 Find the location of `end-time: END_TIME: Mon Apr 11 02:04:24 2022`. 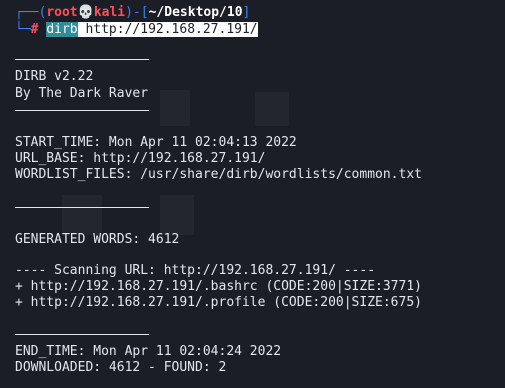

end-time: END_TIME: Mon Apr 11 02:04:24 2022 is located at coordinates (148, 351).